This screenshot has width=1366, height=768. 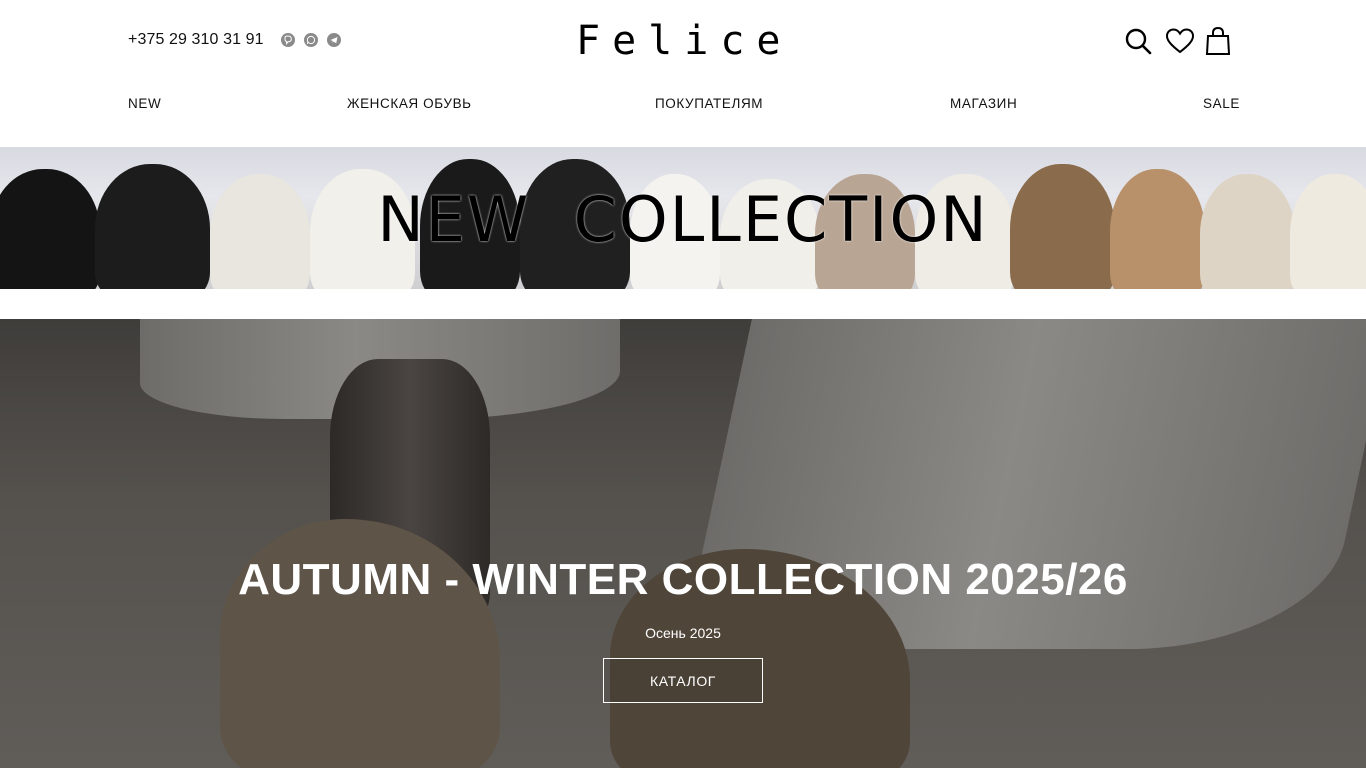 I want to click on search-icon, so click(x=1138, y=41).